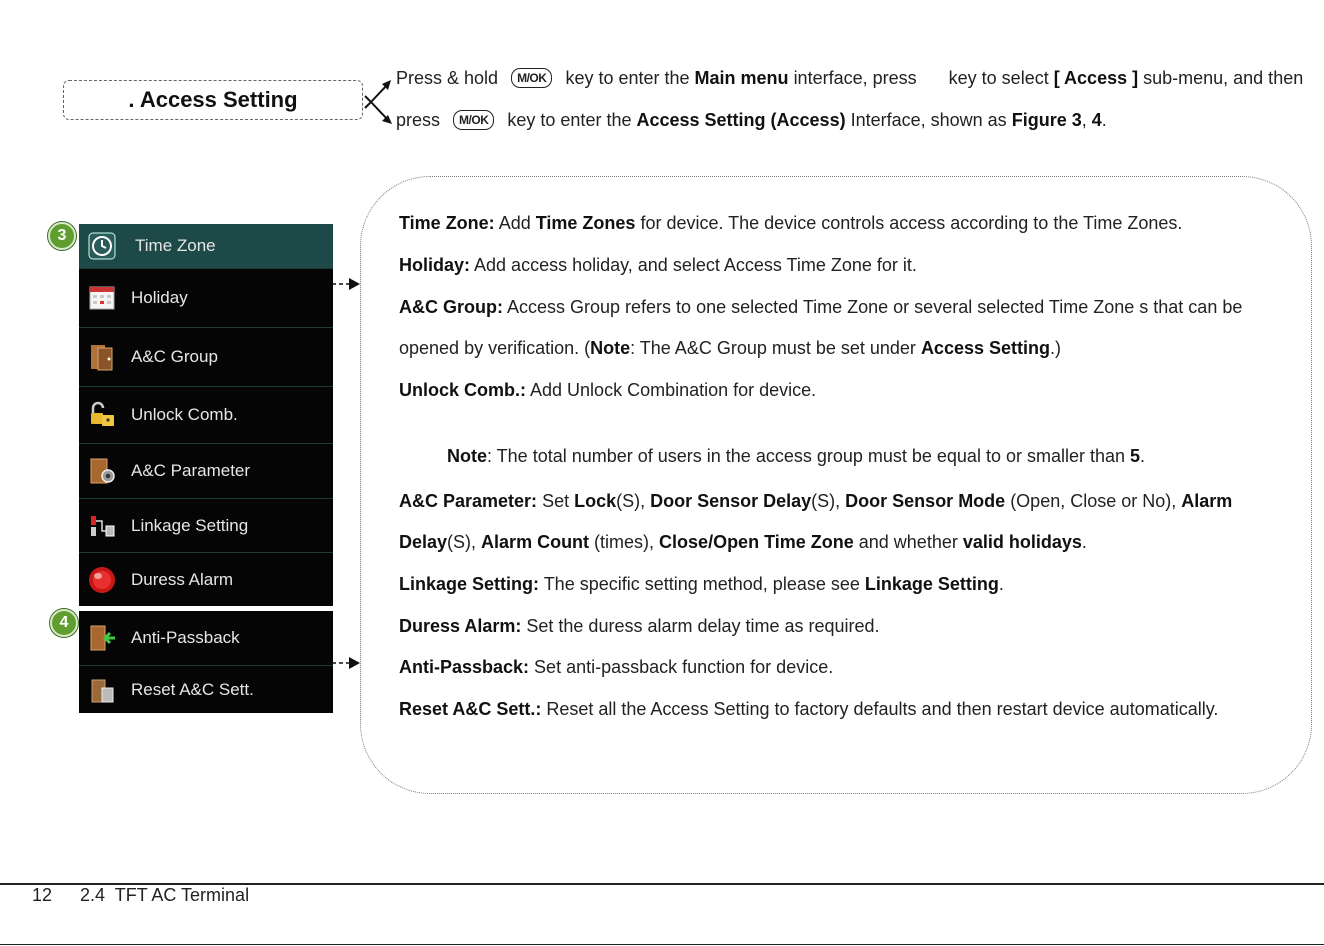  I want to click on menu-item-reset-ac-sett: Reset A&C Sett., so click(206, 689).